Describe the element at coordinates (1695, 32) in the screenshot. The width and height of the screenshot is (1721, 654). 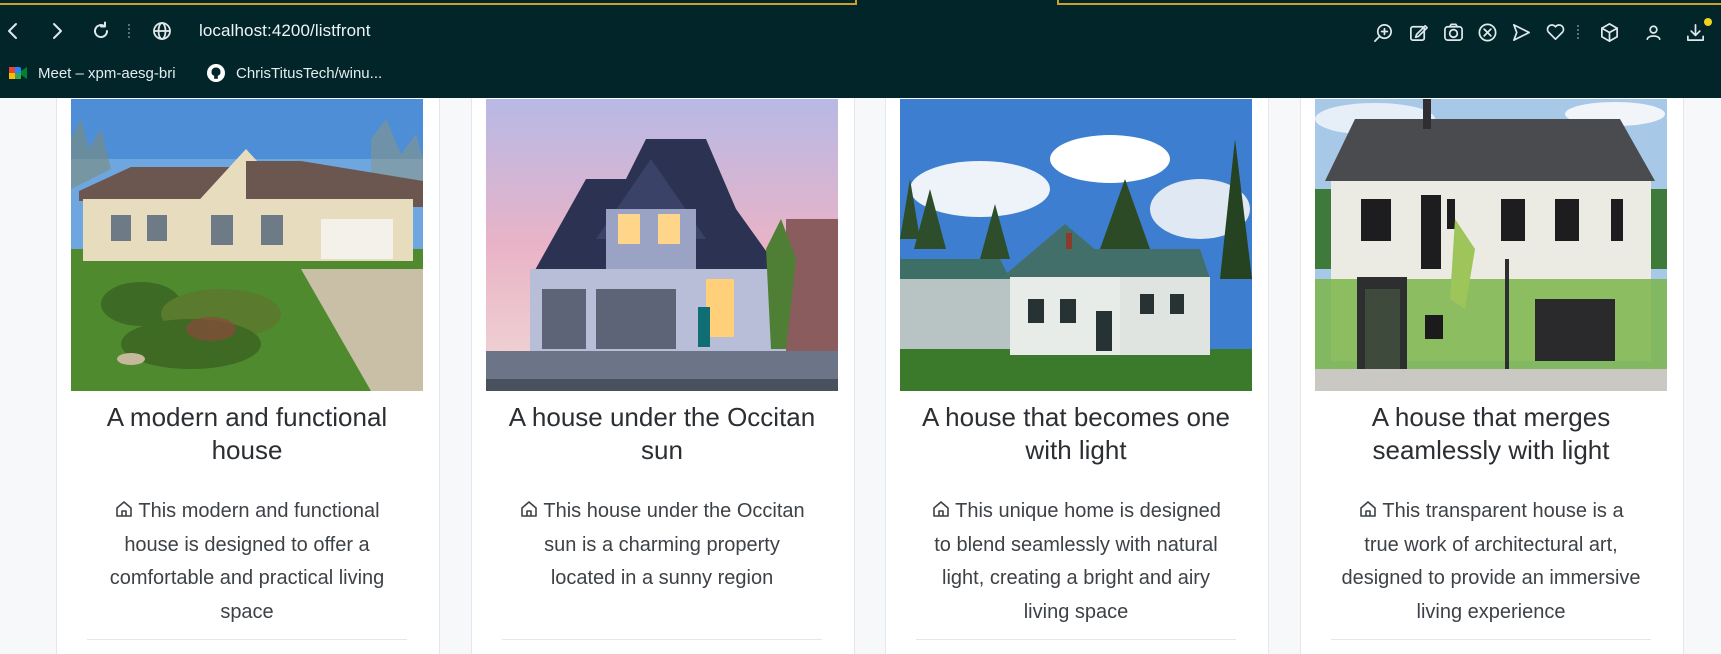
I see `download-icon` at that location.